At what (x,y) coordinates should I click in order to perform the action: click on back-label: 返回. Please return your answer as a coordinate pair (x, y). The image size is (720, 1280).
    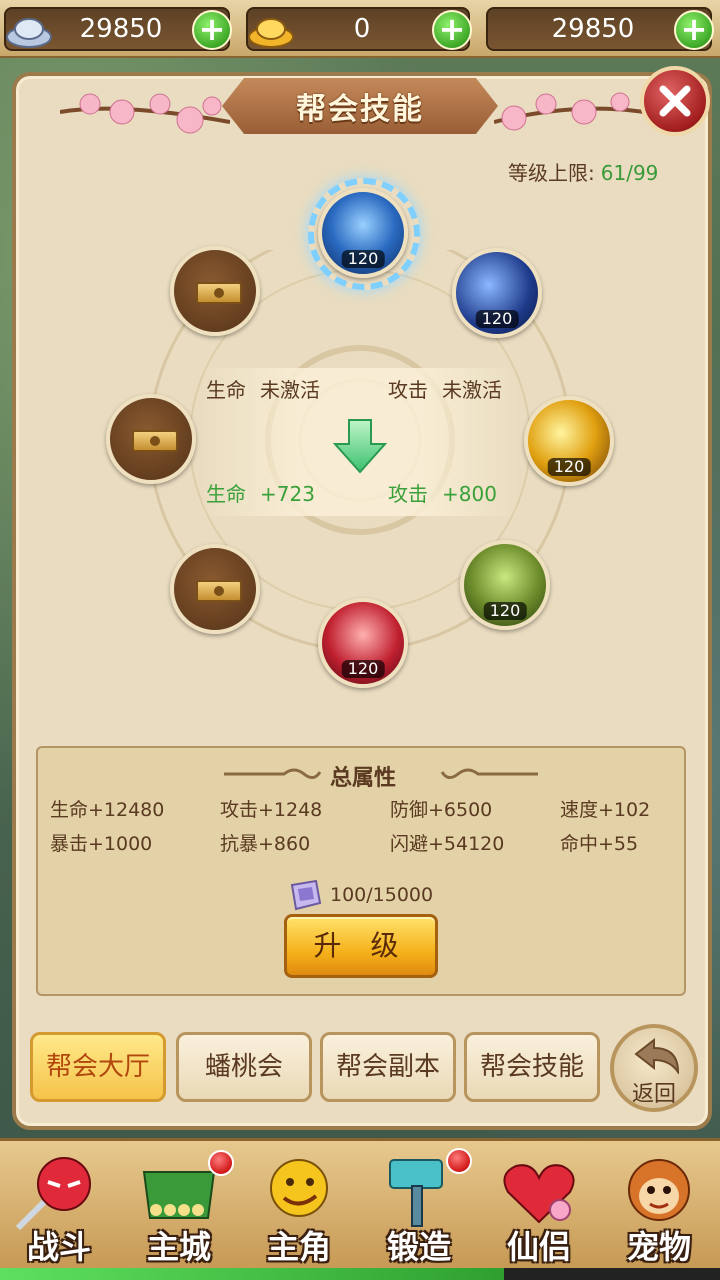
    Looking at the image, I should click on (653, 1094).